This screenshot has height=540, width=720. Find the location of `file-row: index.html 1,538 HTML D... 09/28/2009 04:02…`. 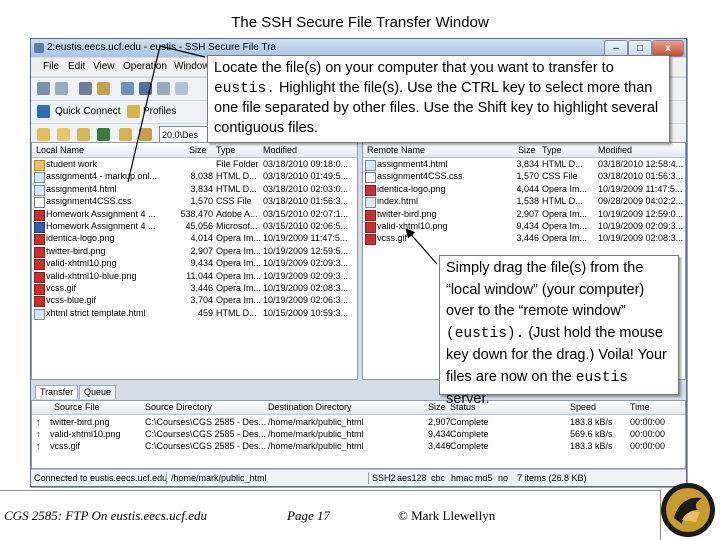

file-row: index.html 1,538 HTML D... 09/28/2009 04:02… is located at coordinates (524, 202).